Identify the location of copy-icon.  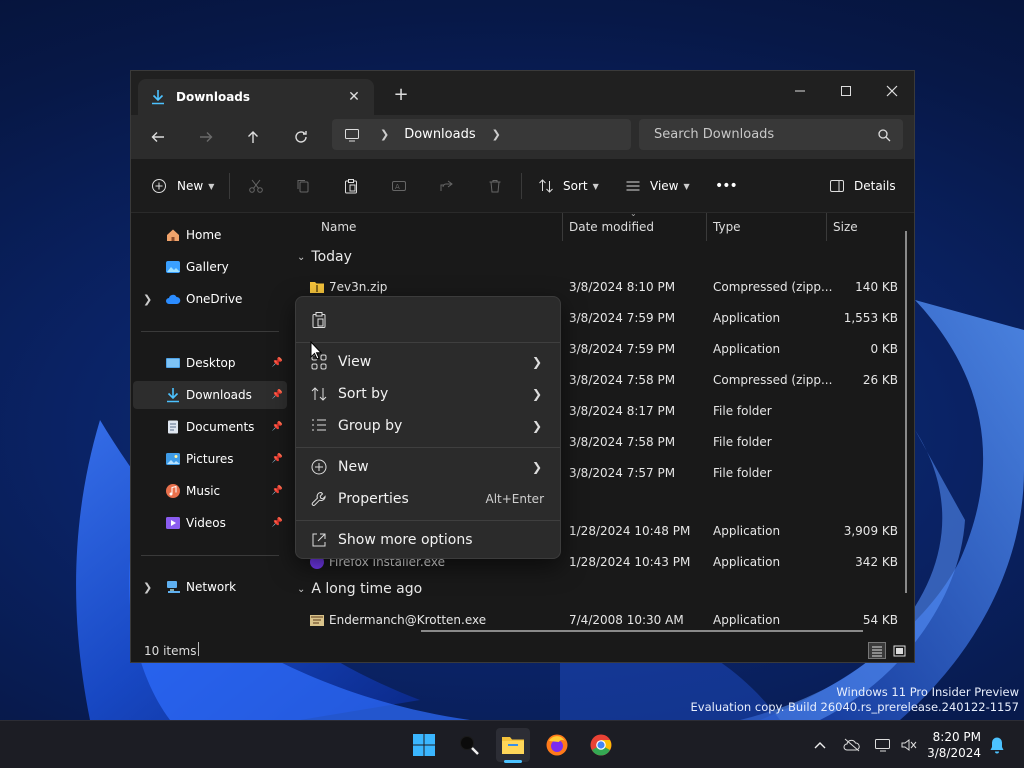
(303, 186).